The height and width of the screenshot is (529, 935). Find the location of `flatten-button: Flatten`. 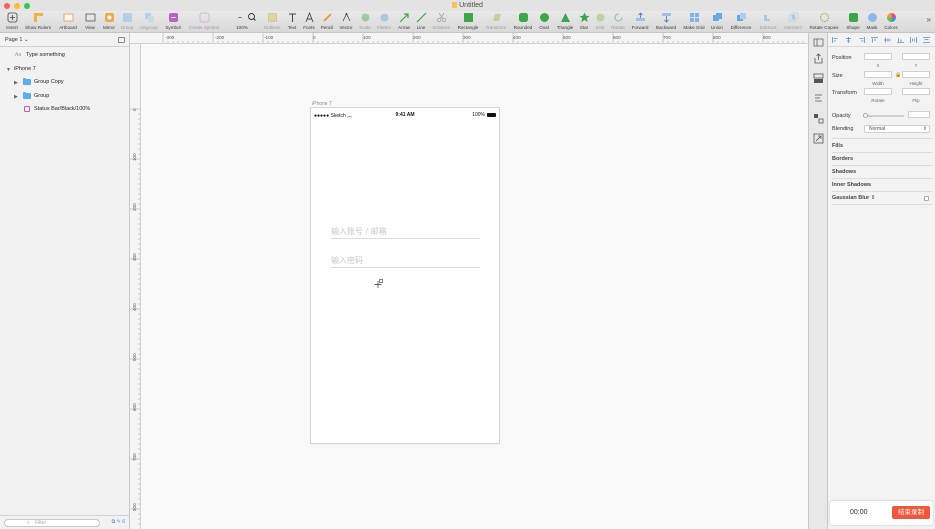

flatten-button: Flatten is located at coordinates (384, 21).